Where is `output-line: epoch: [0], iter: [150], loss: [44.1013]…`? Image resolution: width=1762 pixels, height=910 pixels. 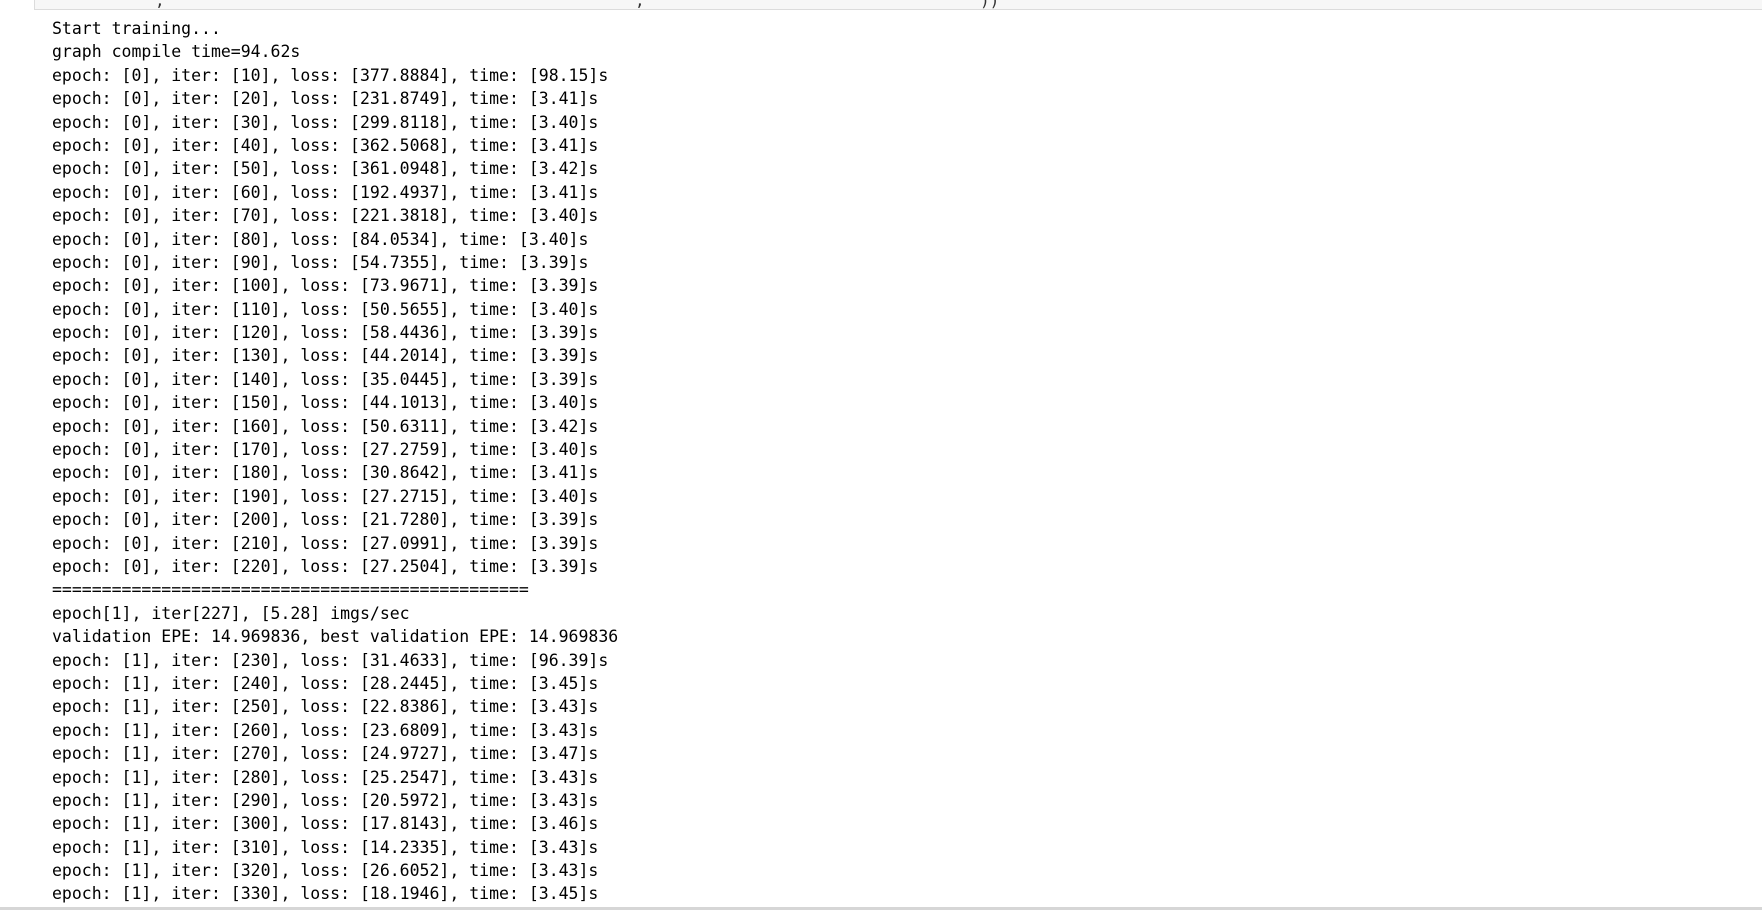
output-line: epoch: [0], iter: [150], loss: [44.1013]… is located at coordinates (325, 403).